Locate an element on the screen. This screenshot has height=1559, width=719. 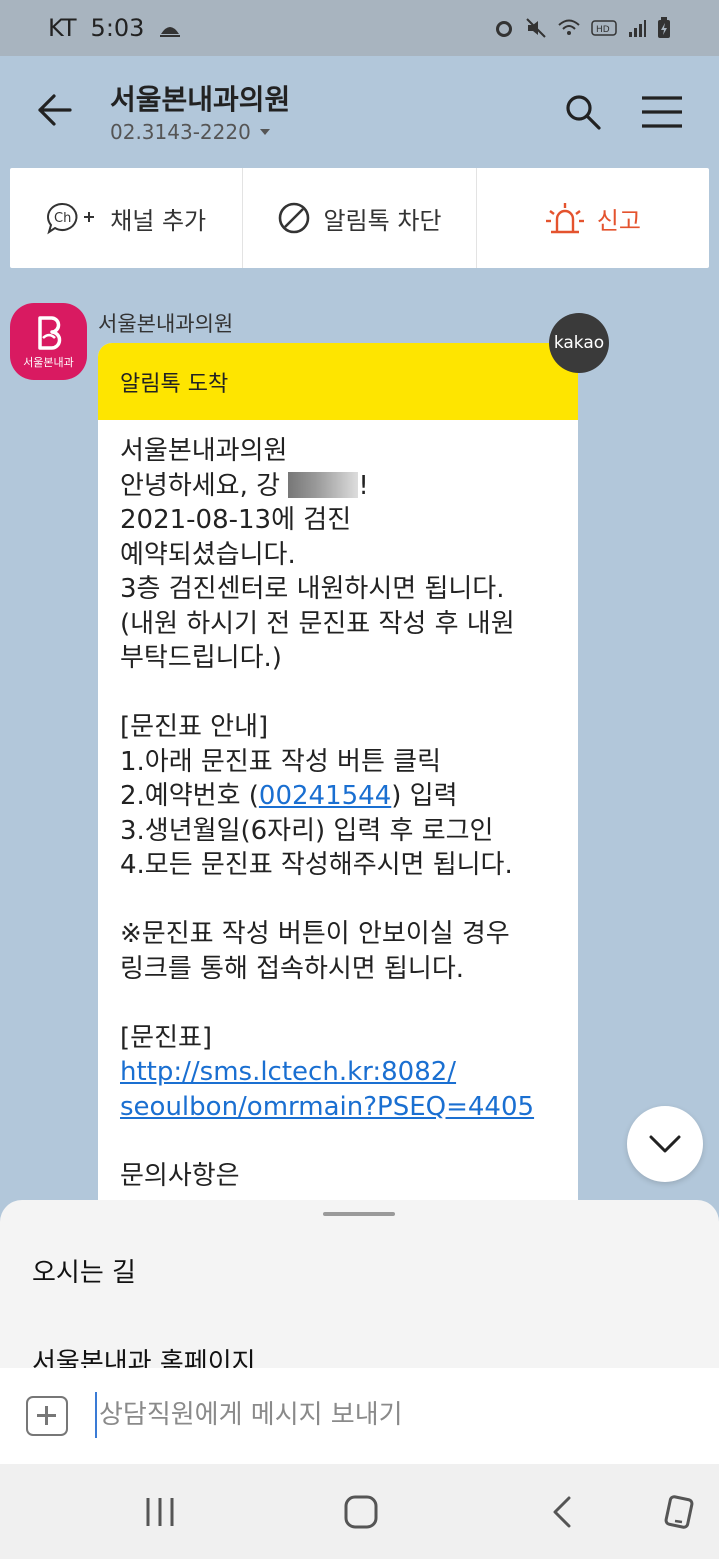
add-channel-button: Ch 채널 추가 is located at coordinates (127, 218).